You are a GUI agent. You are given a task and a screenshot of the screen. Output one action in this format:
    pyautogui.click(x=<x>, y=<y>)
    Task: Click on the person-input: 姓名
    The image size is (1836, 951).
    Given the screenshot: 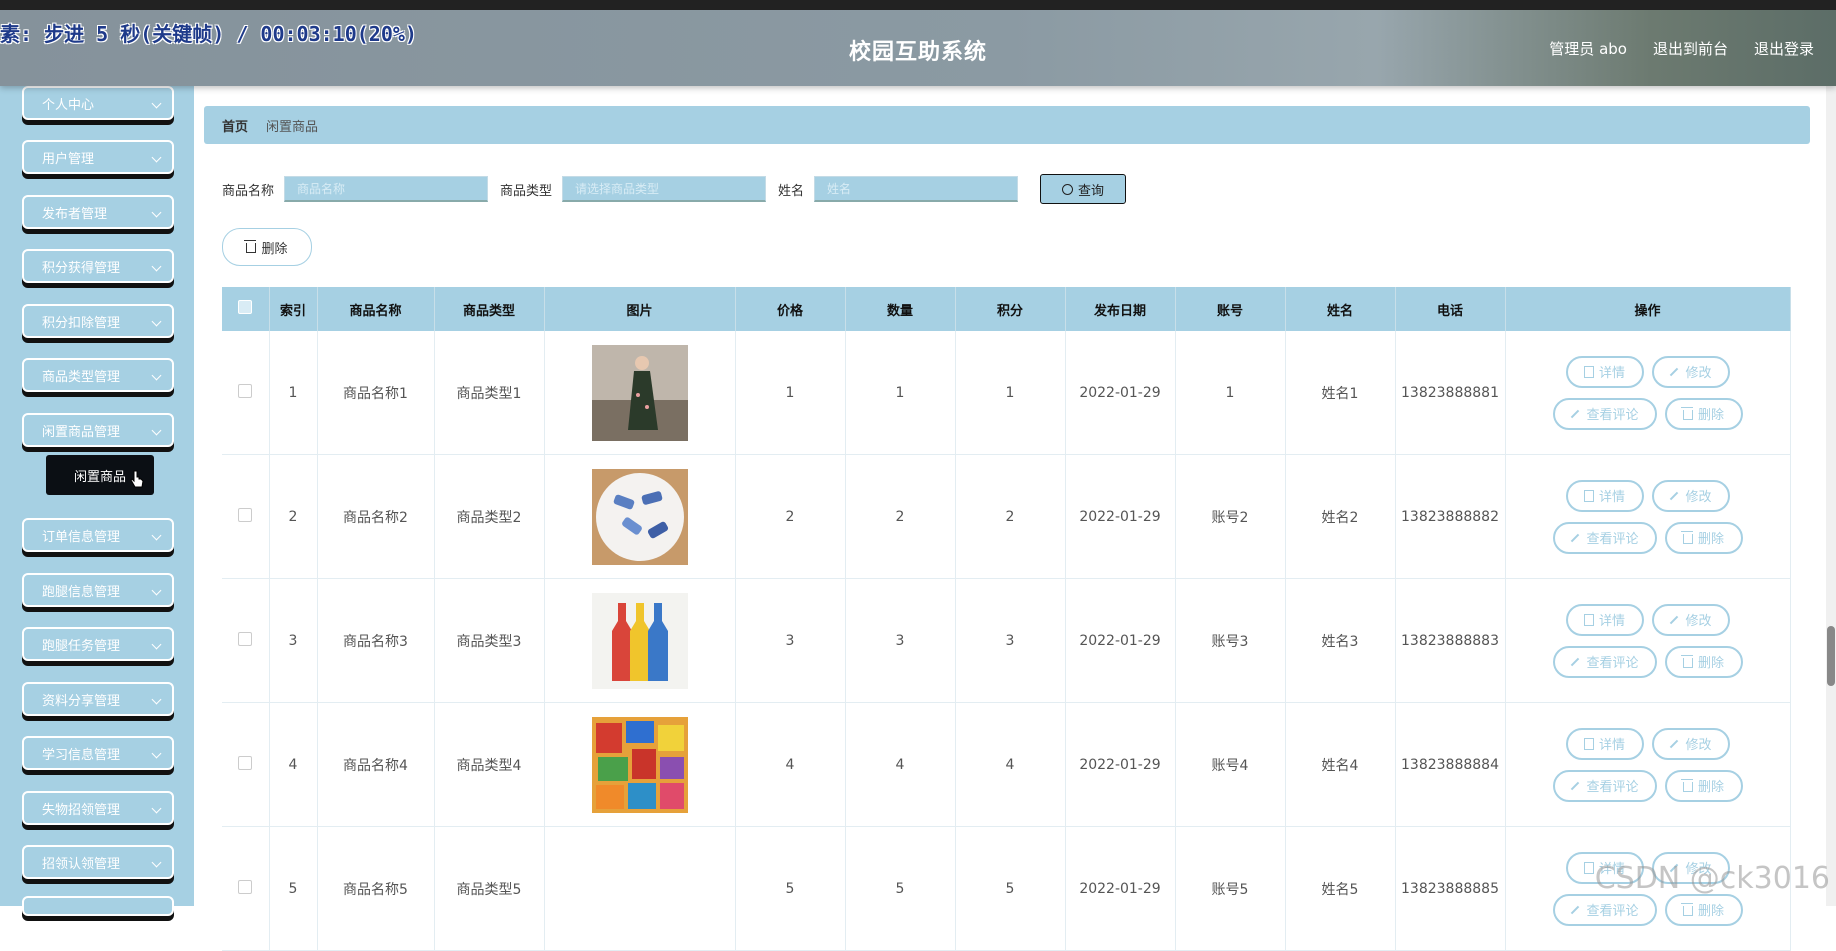 What is the action you would take?
    pyautogui.click(x=916, y=189)
    